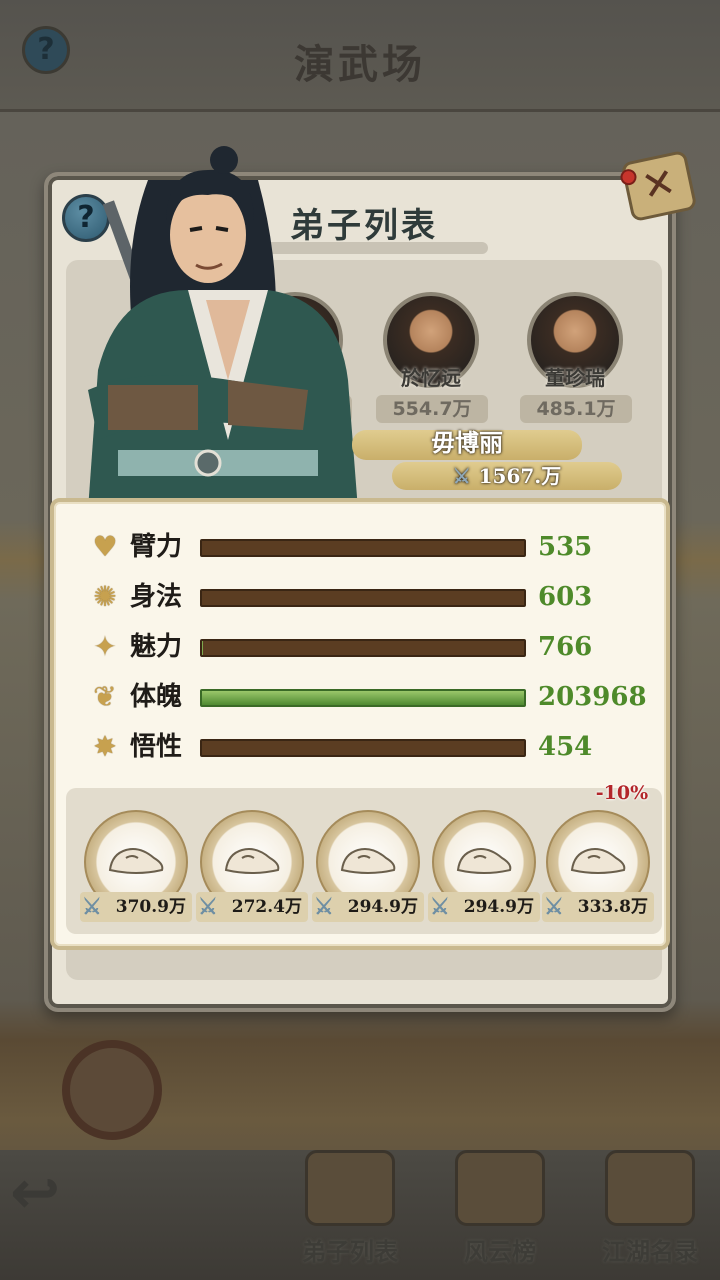  I want to click on disciple-card: 董珍瑞 485.1万, so click(576, 357).